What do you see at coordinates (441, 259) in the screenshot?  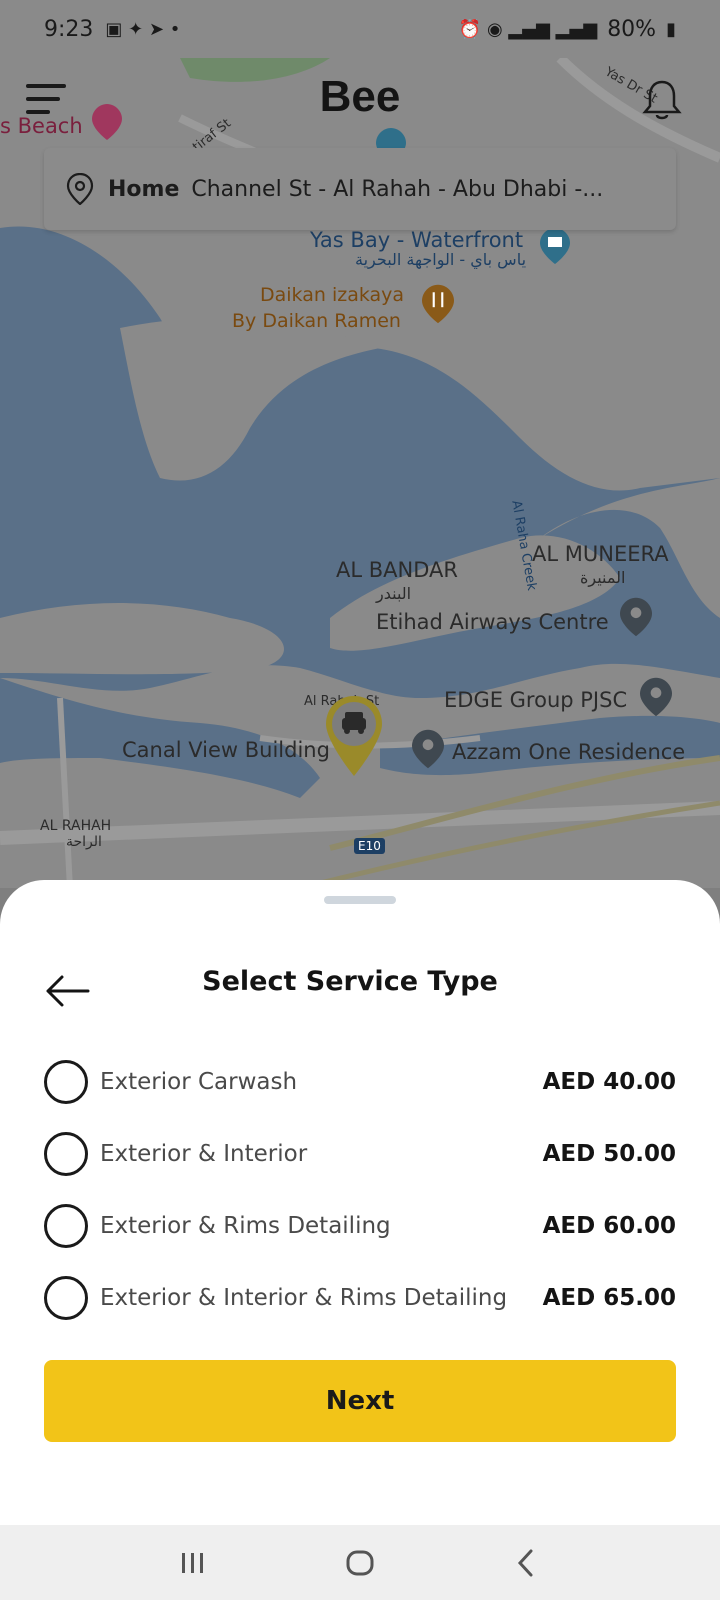 I see `map-label-yas-bay-ar: ياس باي - الواجهة البحرية` at bounding box center [441, 259].